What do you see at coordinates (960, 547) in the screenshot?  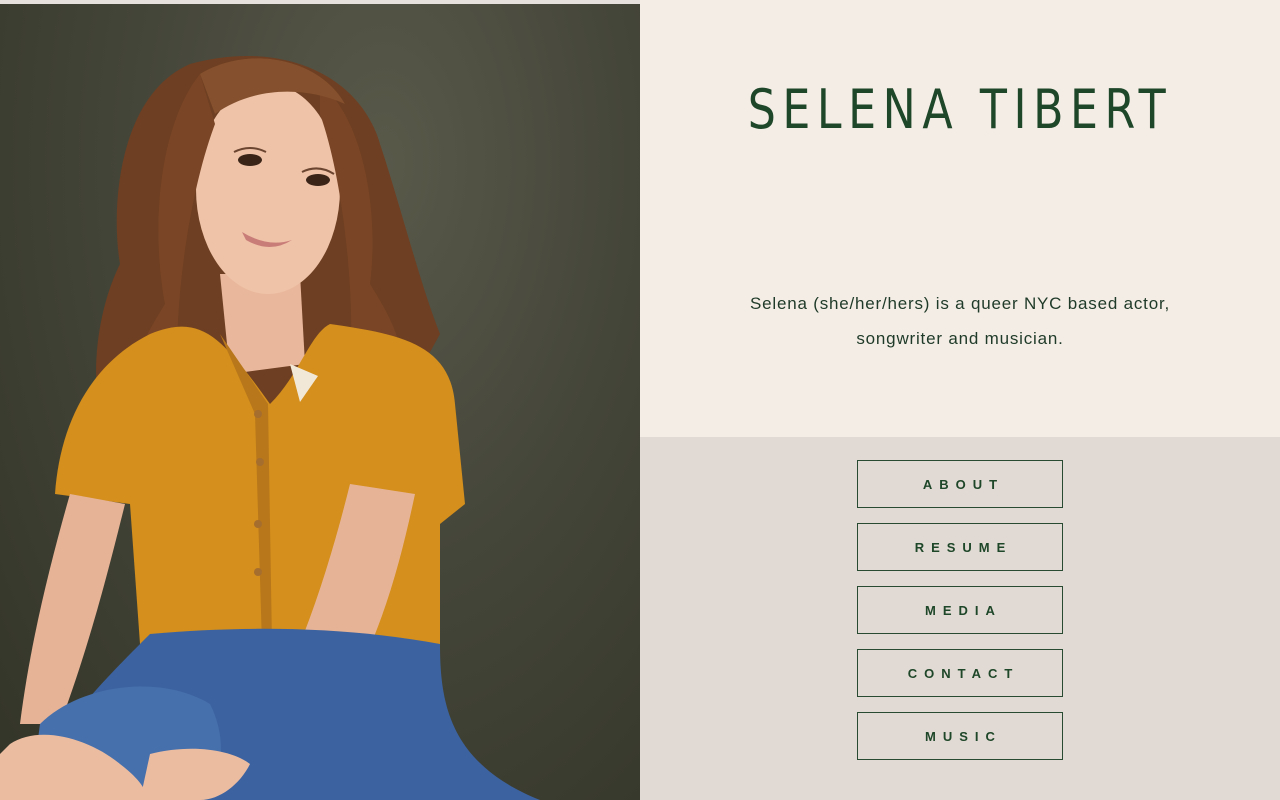 I see `nav-resume-button: RESUME` at bounding box center [960, 547].